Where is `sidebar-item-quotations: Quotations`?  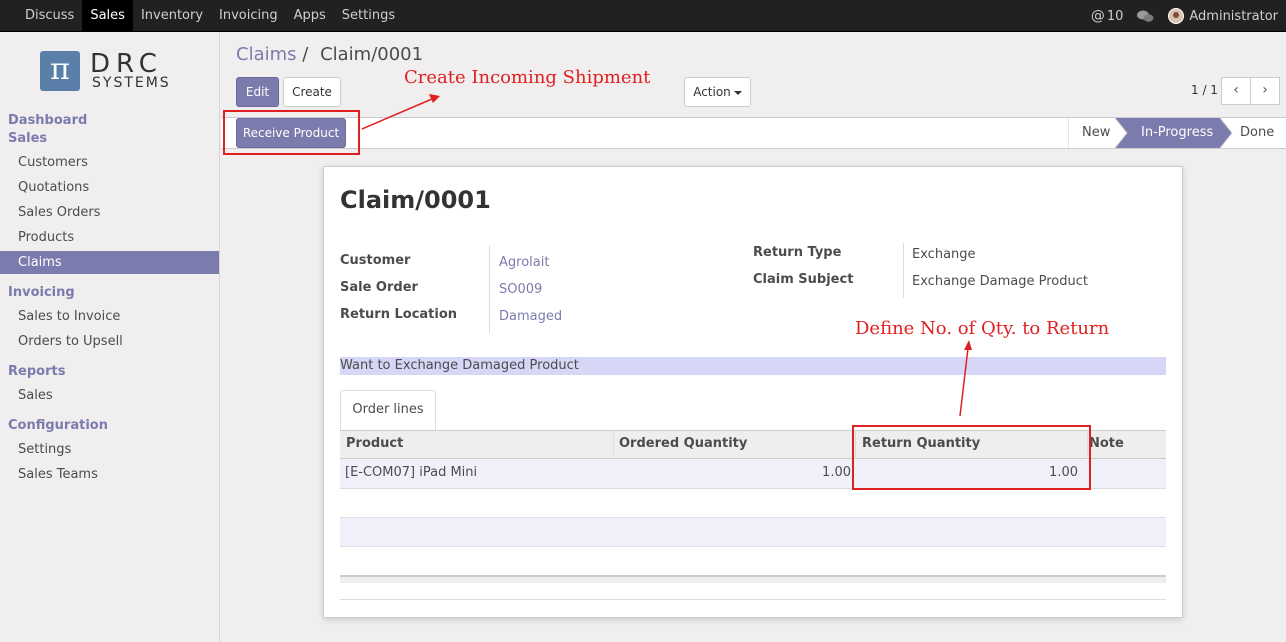 sidebar-item-quotations: Quotations is located at coordinates (109, 187).